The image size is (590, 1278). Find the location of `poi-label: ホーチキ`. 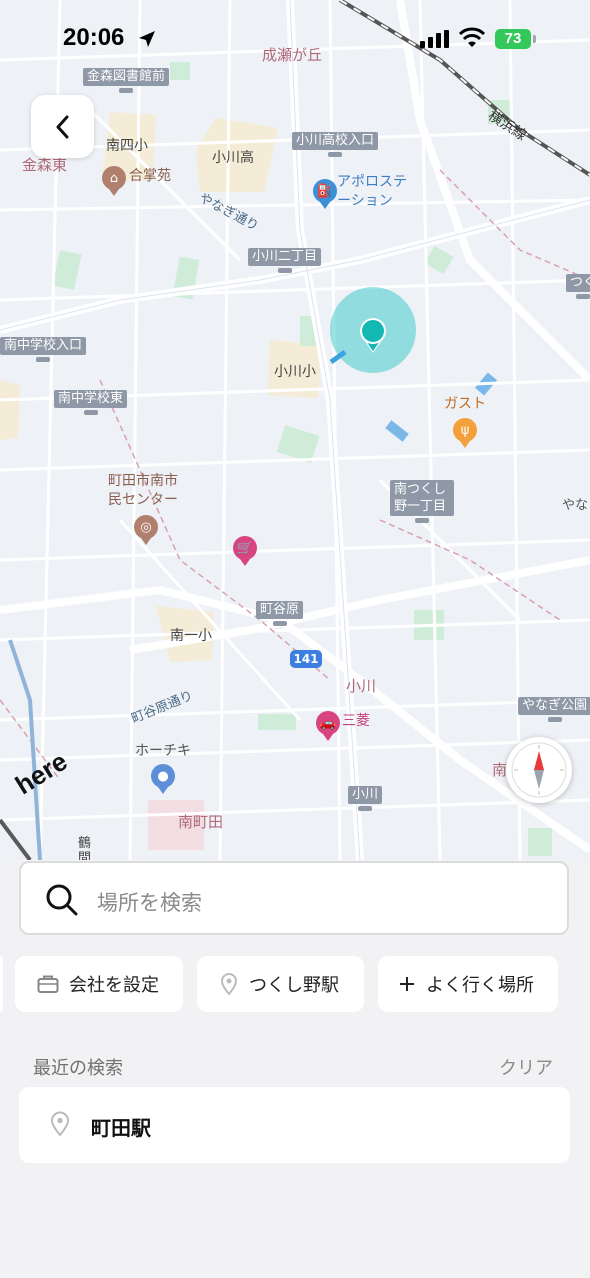

poi-label: ホーチキ is located at coordinates (163, 751).